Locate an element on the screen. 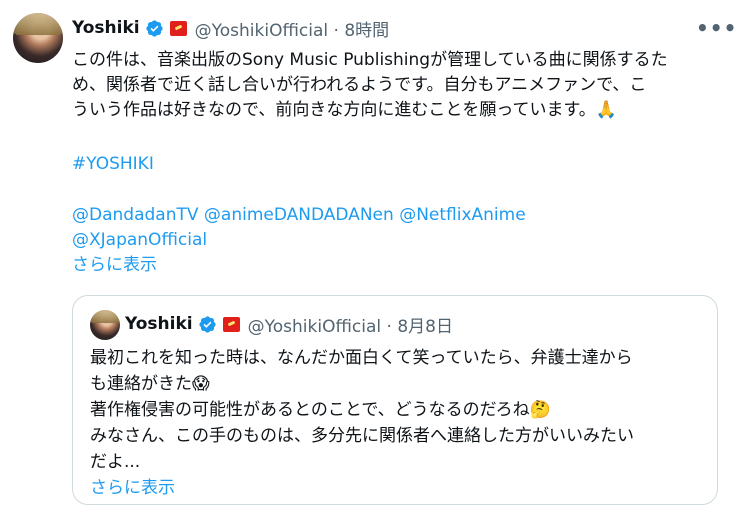 Image resolution: width=742 pixels, height=510 pixels. quoted-author-avatar is located at coordinates (105, 325).